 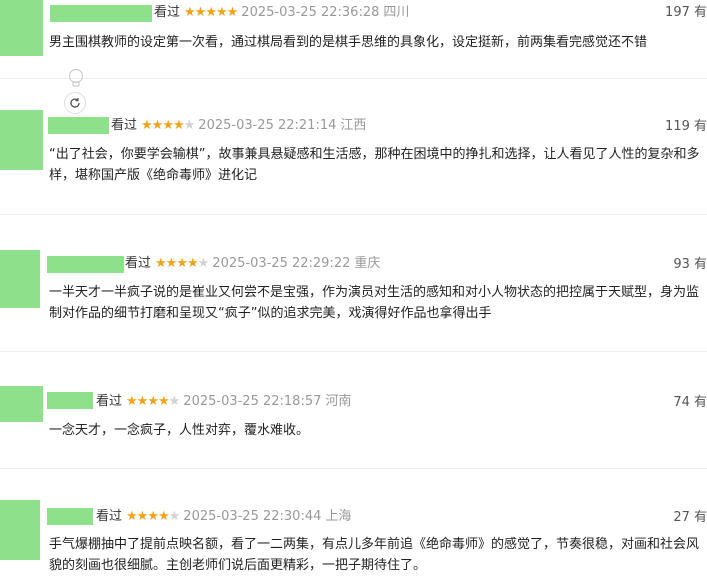 I want to click on review-text: 一念天才，一念疯子，人性对弈，覆水难收。, so click(x=179, y=430).